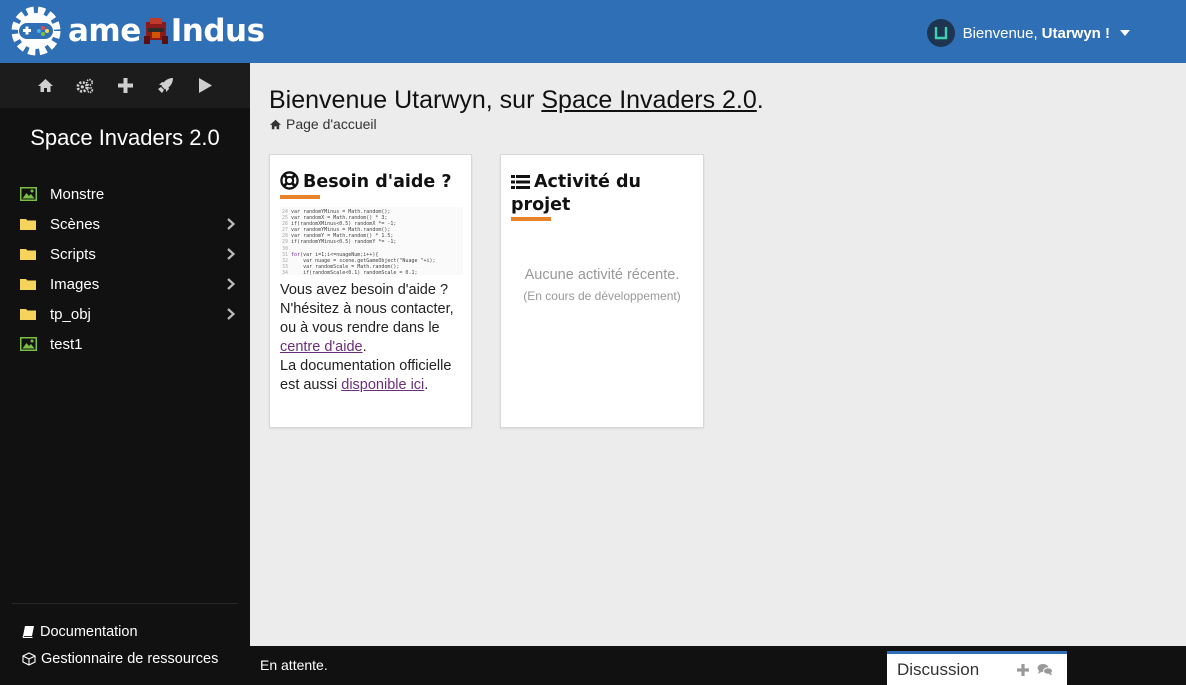  I want to click on list-icon, so click(520, 182).